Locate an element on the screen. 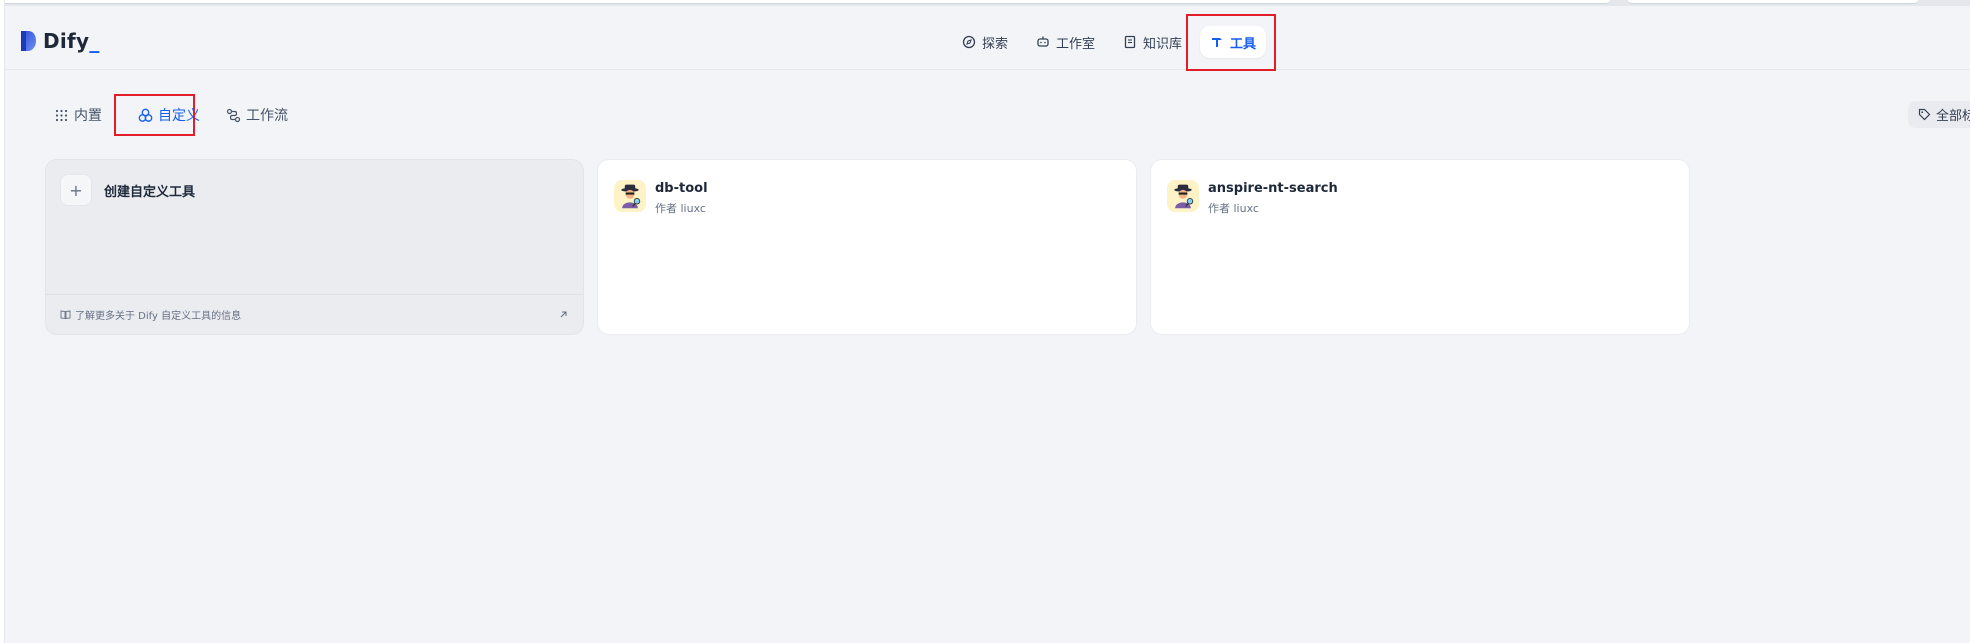  tab-label: 内置 is located at coordinates (88, 116).